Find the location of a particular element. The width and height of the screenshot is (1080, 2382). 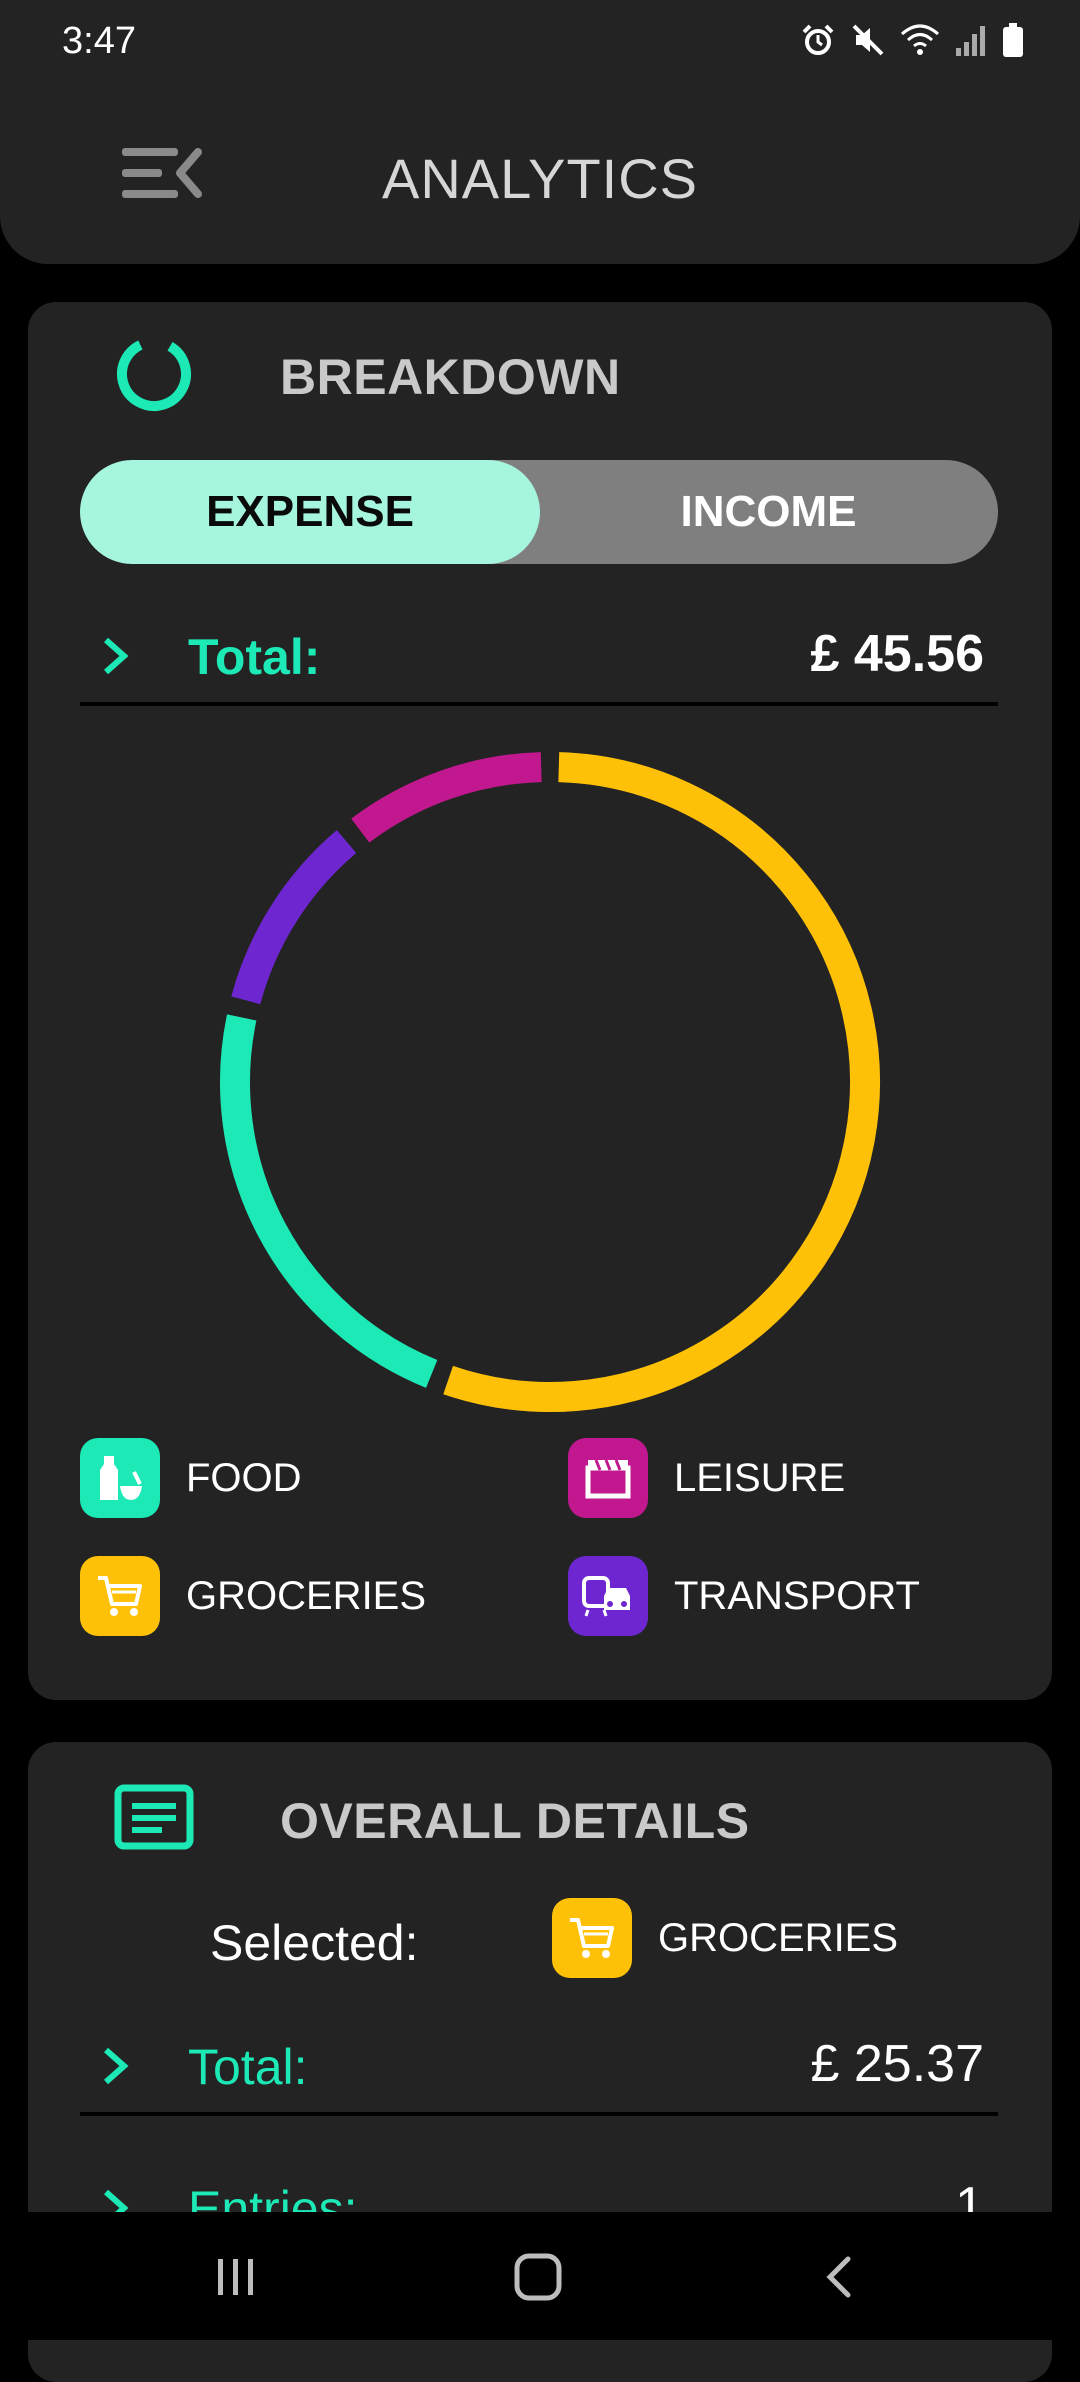

expense-tab: EXPENSE is located at coordinates (310, 512).